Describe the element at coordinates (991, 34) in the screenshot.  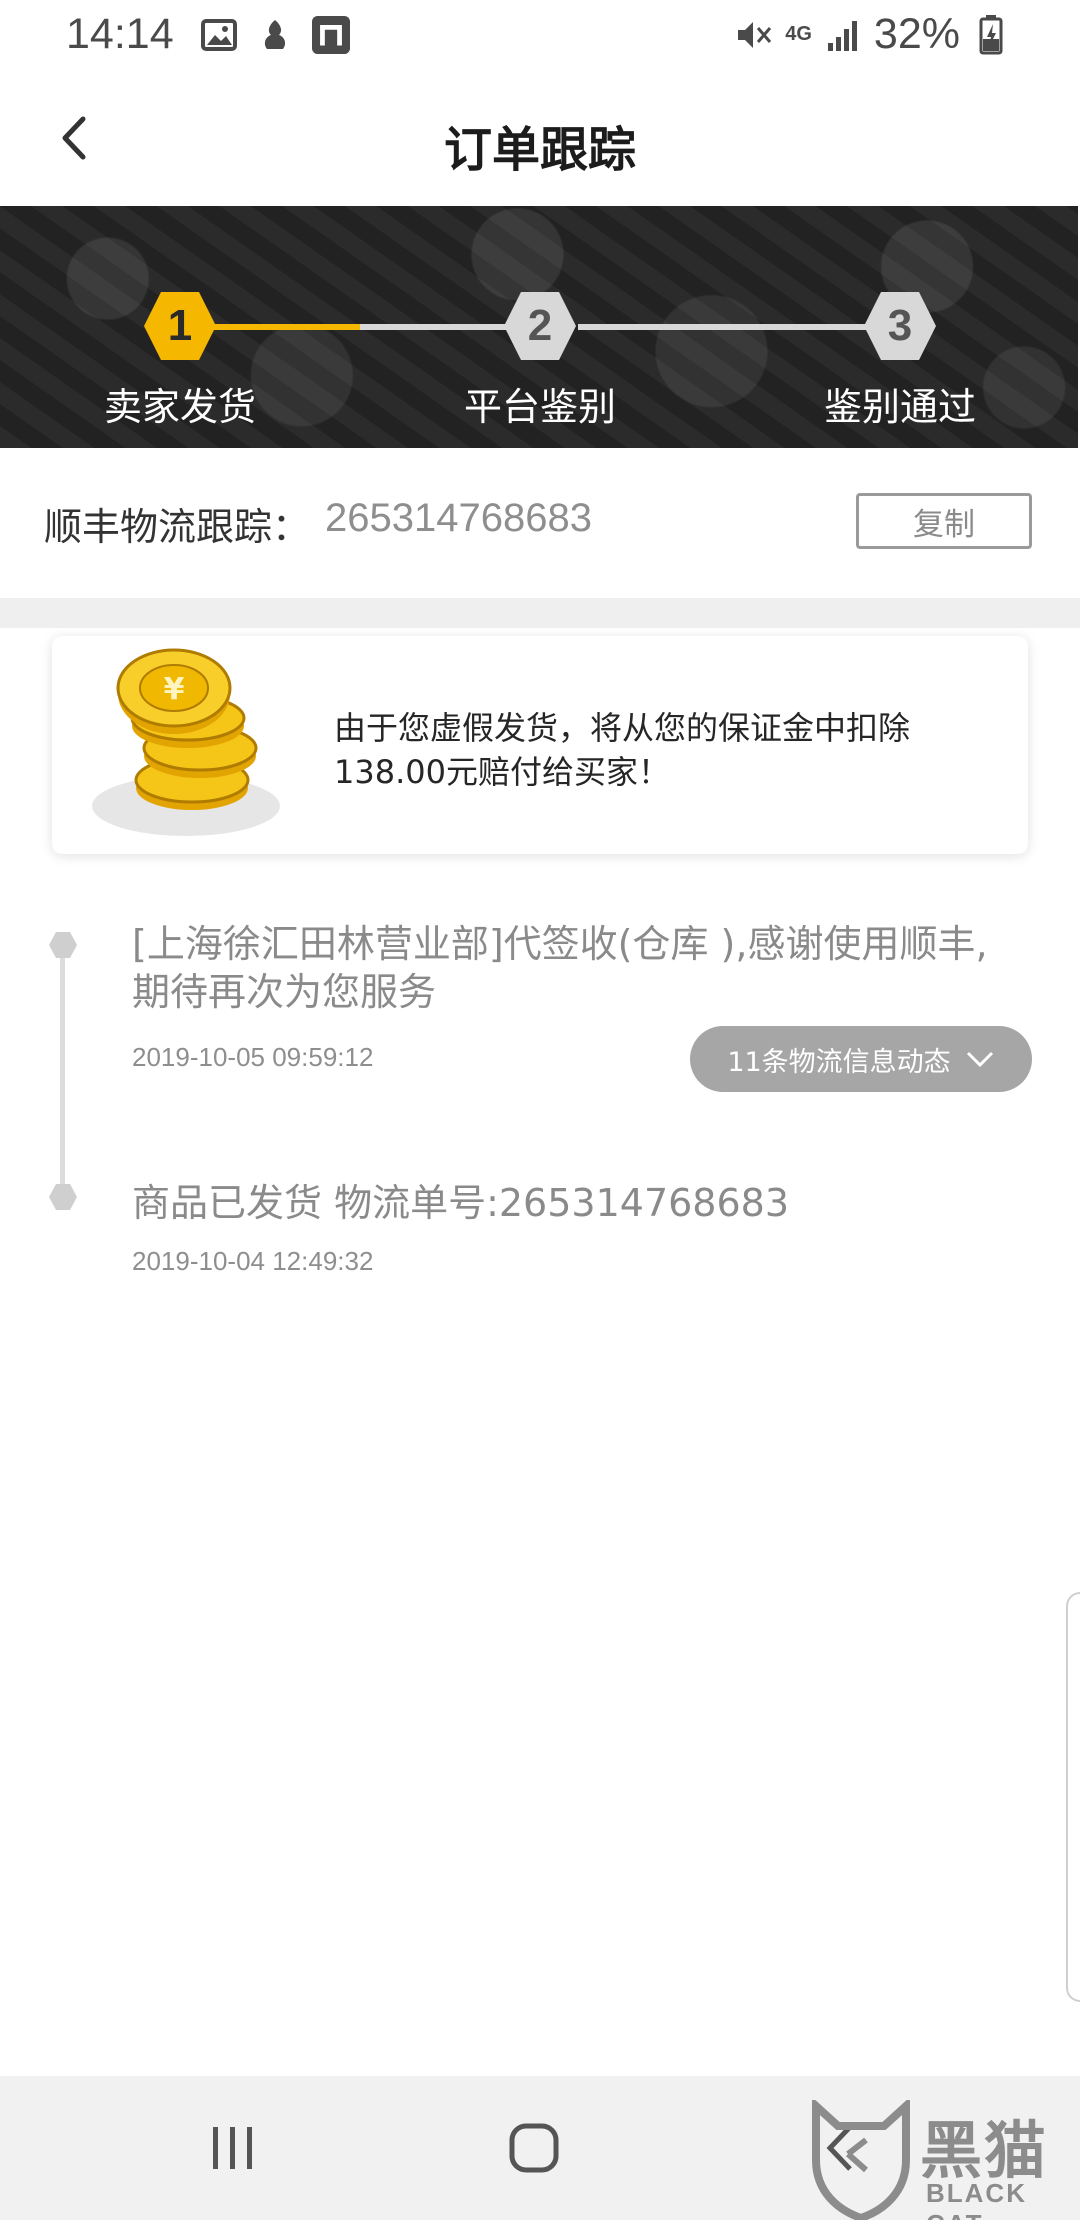
I see `battery-charging-icon` at that location.